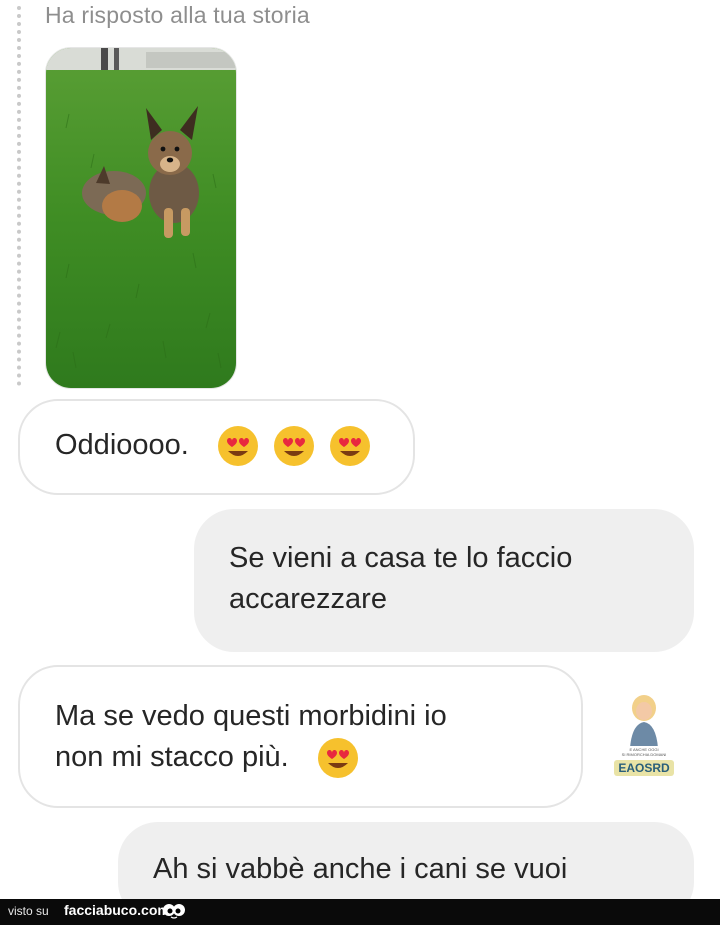 The height and width of the screenshot is (925, 720). Describe the element at coordinates (308, 599) in the screenshot. I see `message-text-line: accarezzare` at that location.